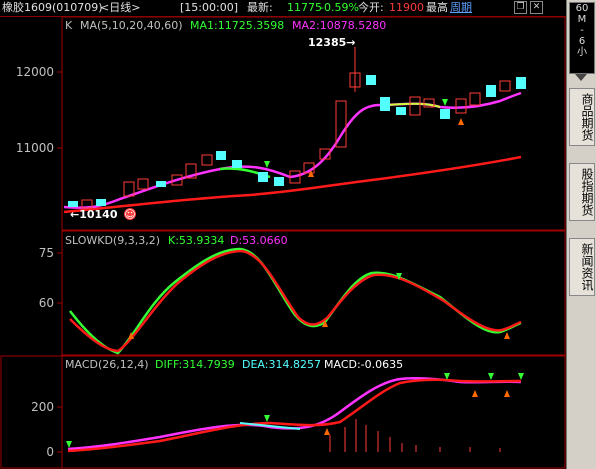 This screenshot has width=596, height=469. Describe the element at coordinates (50, 452) in the screenshot. I see `axis-label-0: 0` at that location.